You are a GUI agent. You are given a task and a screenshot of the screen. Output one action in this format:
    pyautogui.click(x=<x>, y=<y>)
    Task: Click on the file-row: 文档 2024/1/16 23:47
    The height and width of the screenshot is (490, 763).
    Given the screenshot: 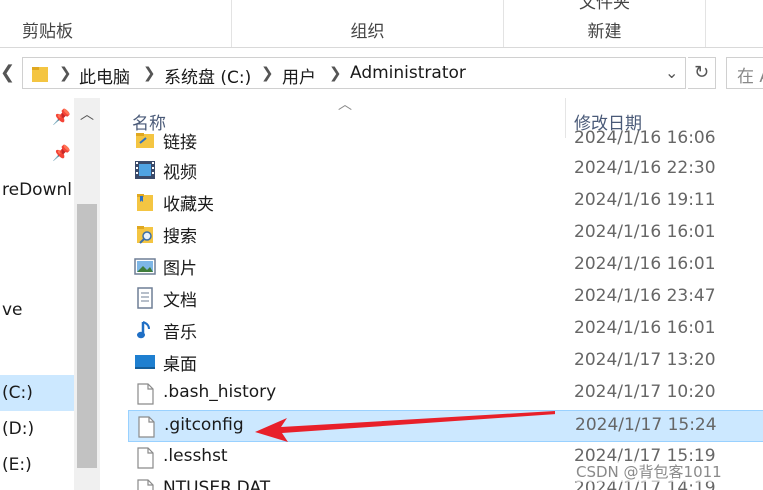 What is the action you would take?
    pyautogui.click(x=445, y=298)
    